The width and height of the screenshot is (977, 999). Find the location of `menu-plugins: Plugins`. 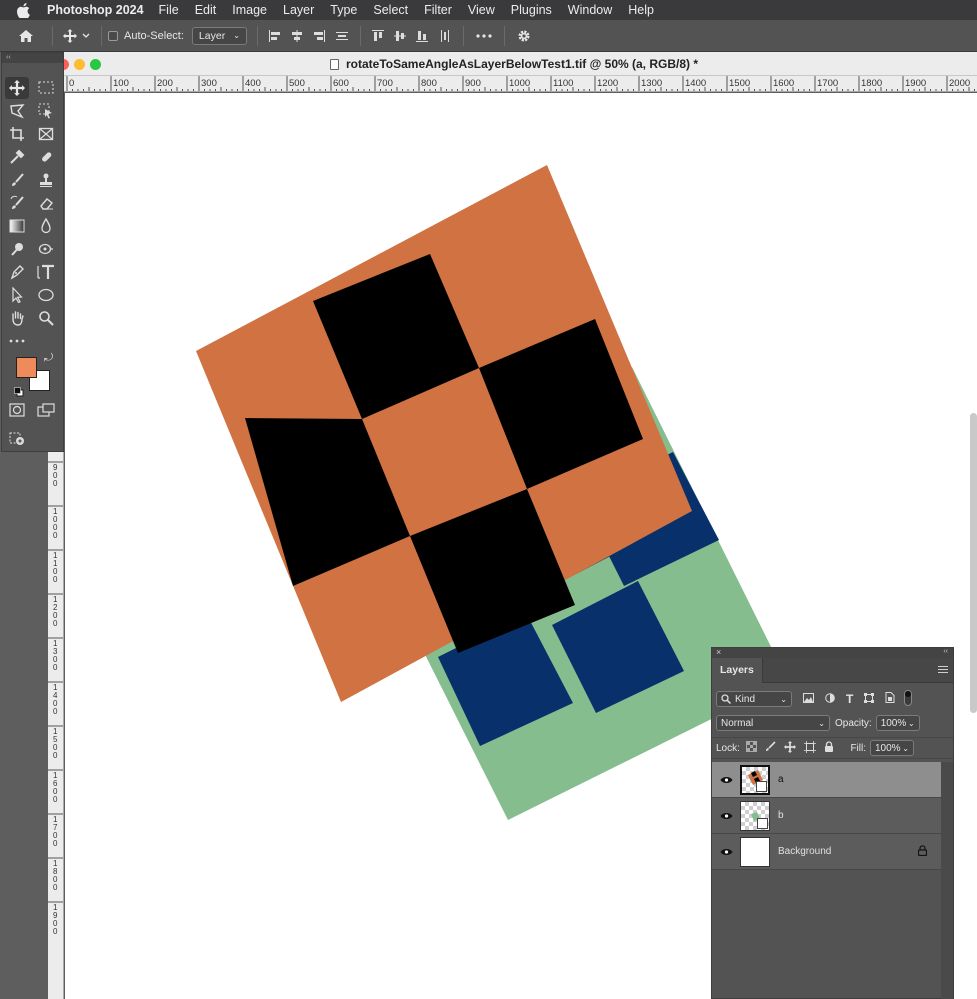

menu-plugins: Plugins is located at coordinates (531, 10).